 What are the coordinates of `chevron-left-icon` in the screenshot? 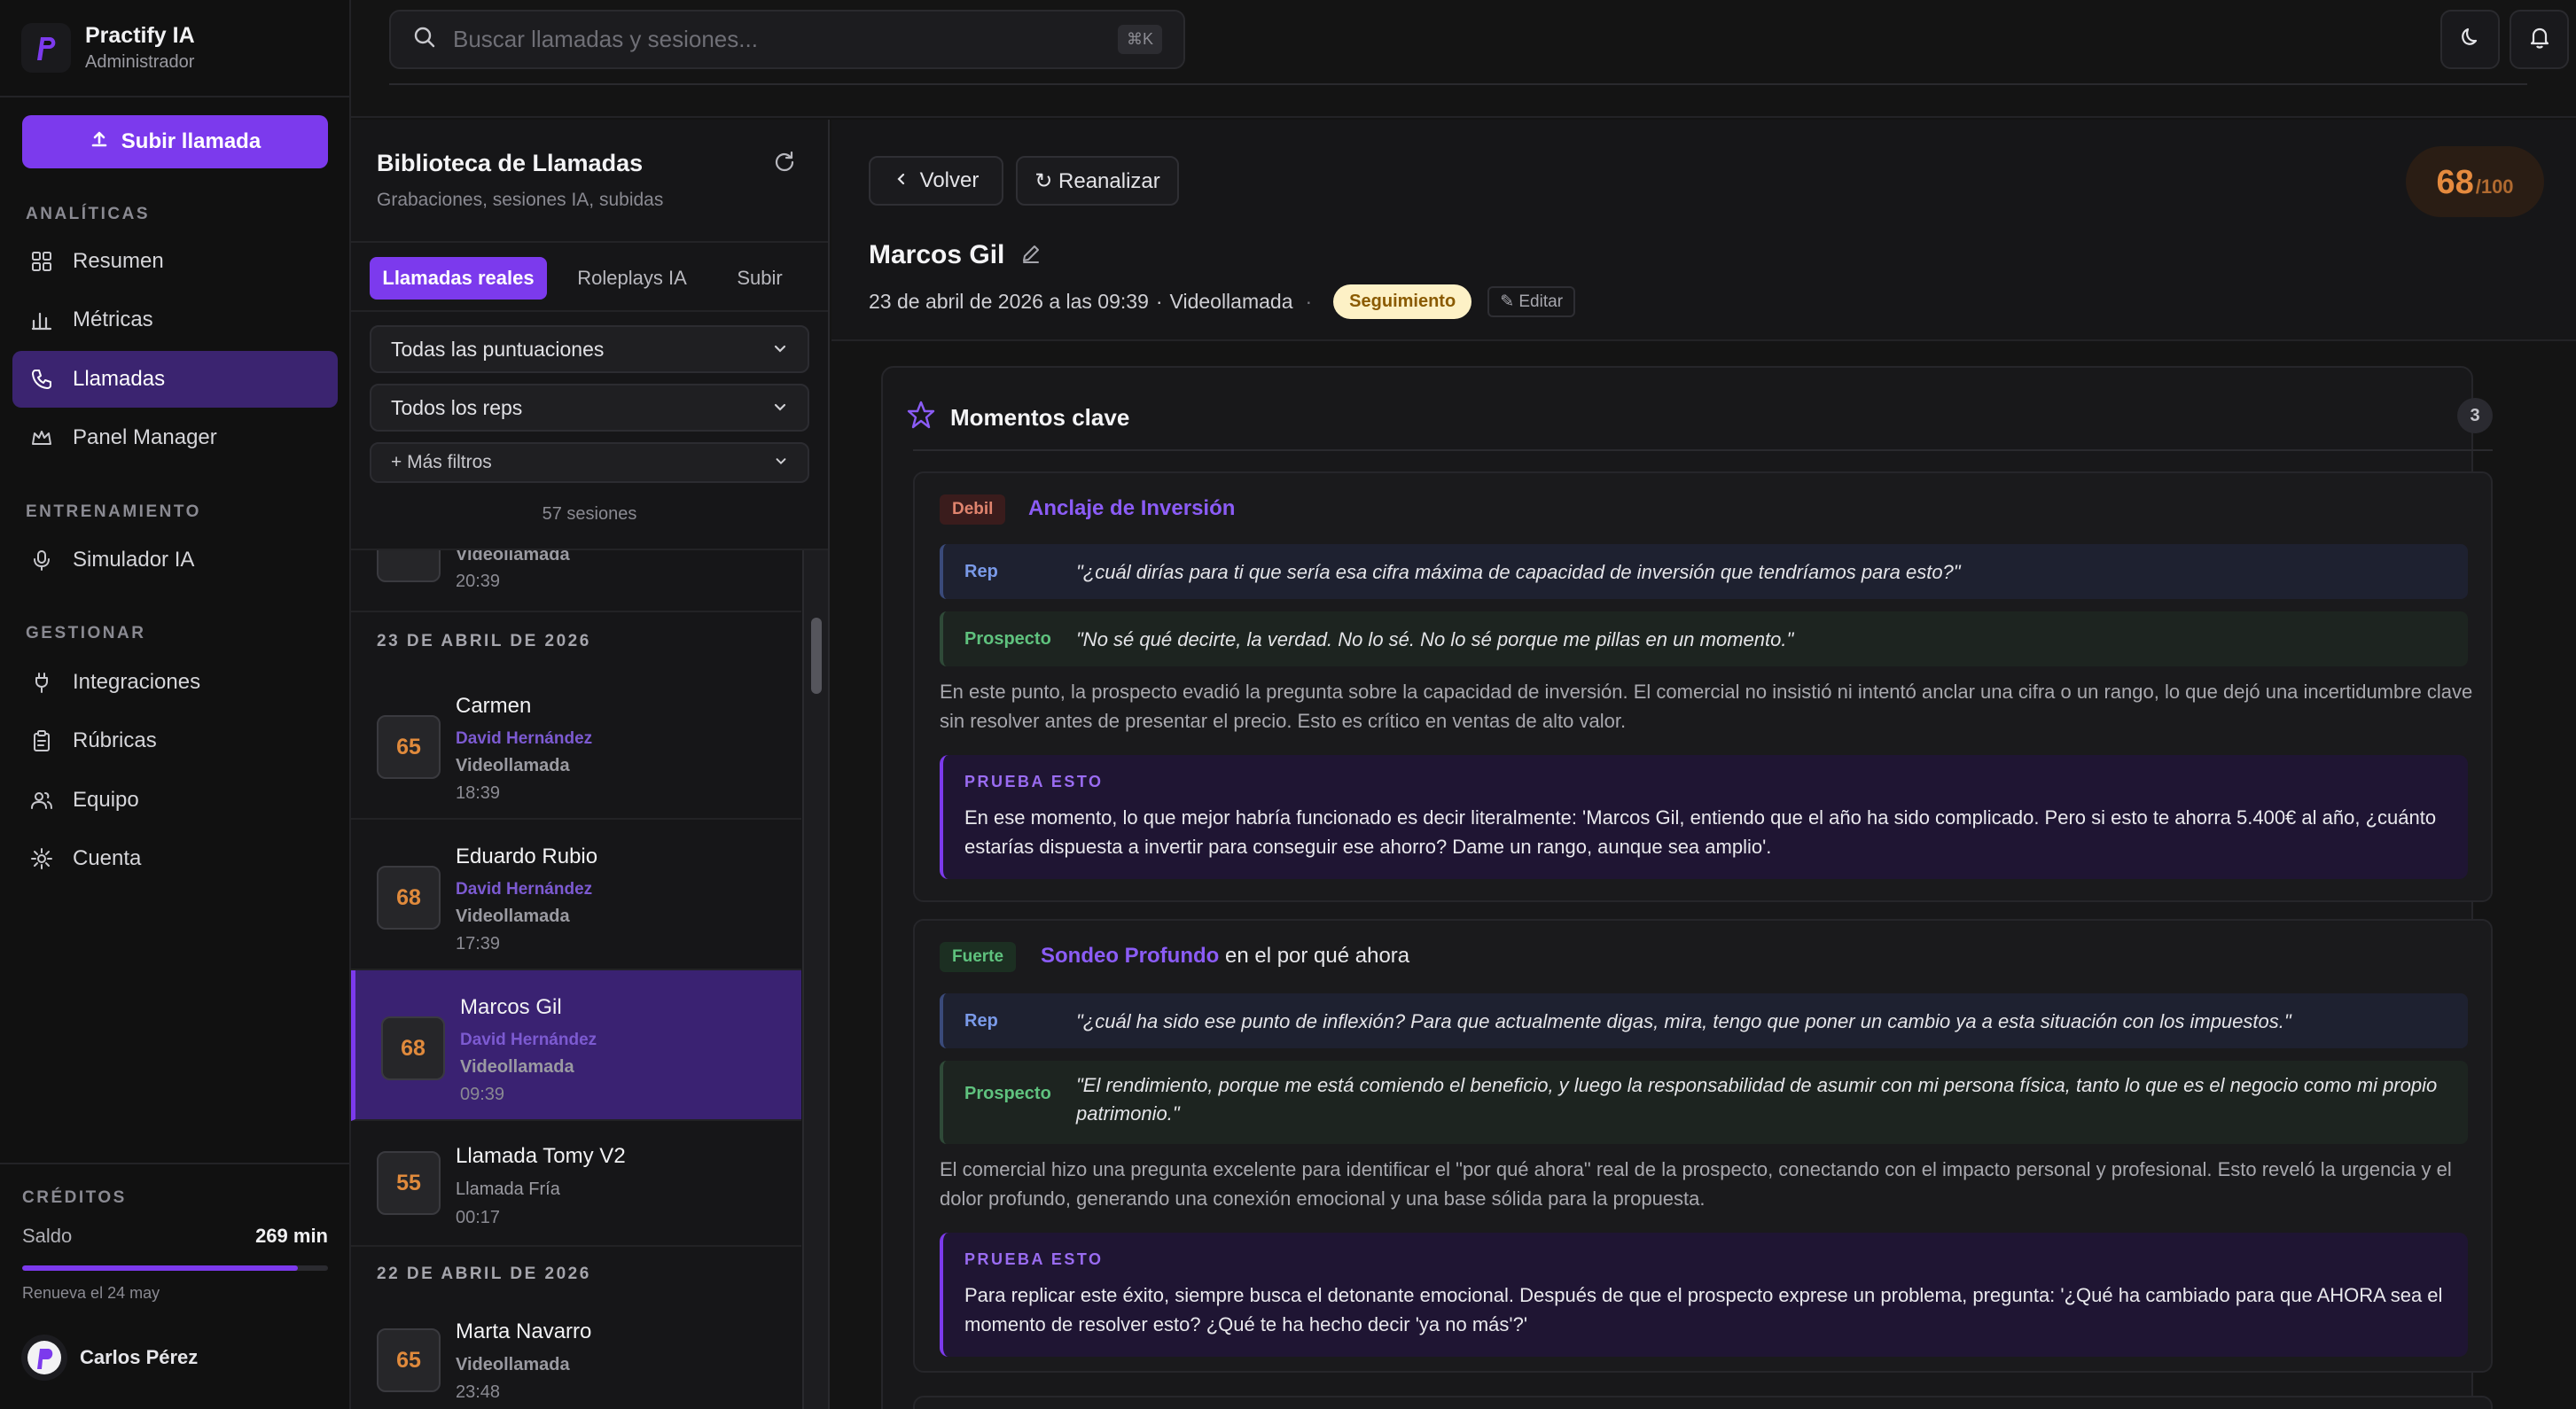 It's located at (901, 180).